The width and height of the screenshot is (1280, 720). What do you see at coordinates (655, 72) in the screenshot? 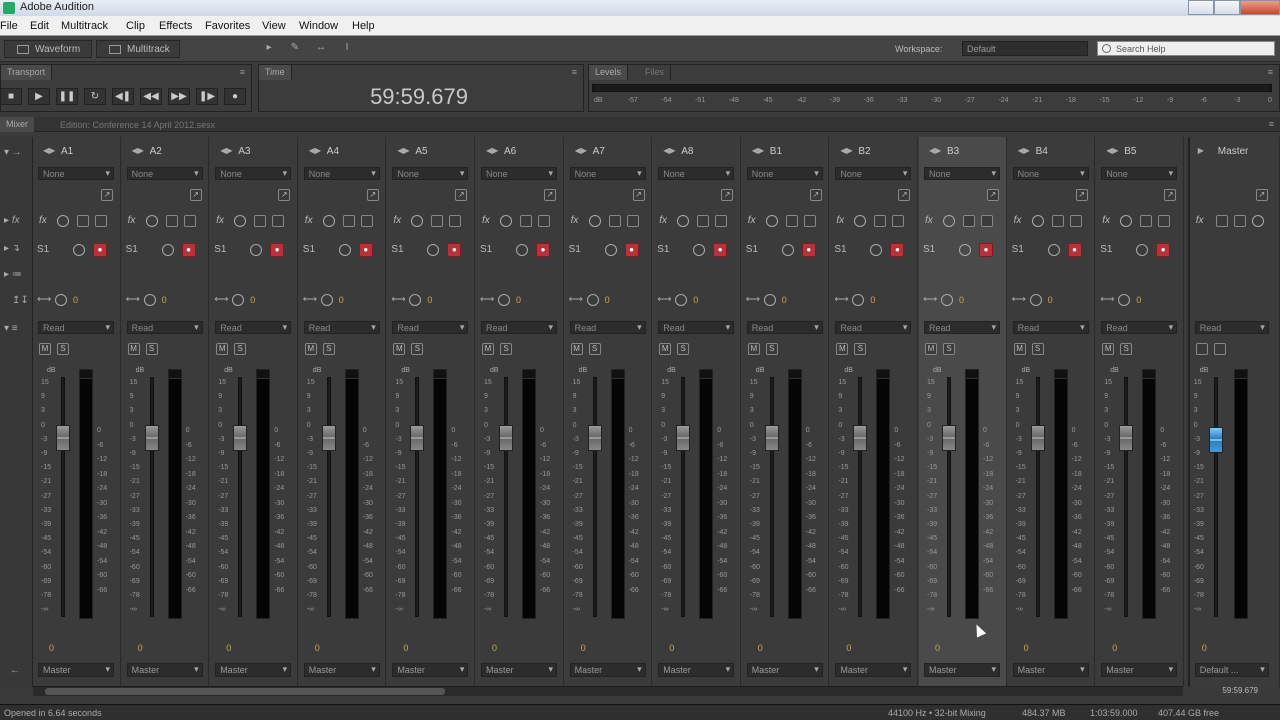
I see `files-tab: Files` at bounding box center [655, 72].